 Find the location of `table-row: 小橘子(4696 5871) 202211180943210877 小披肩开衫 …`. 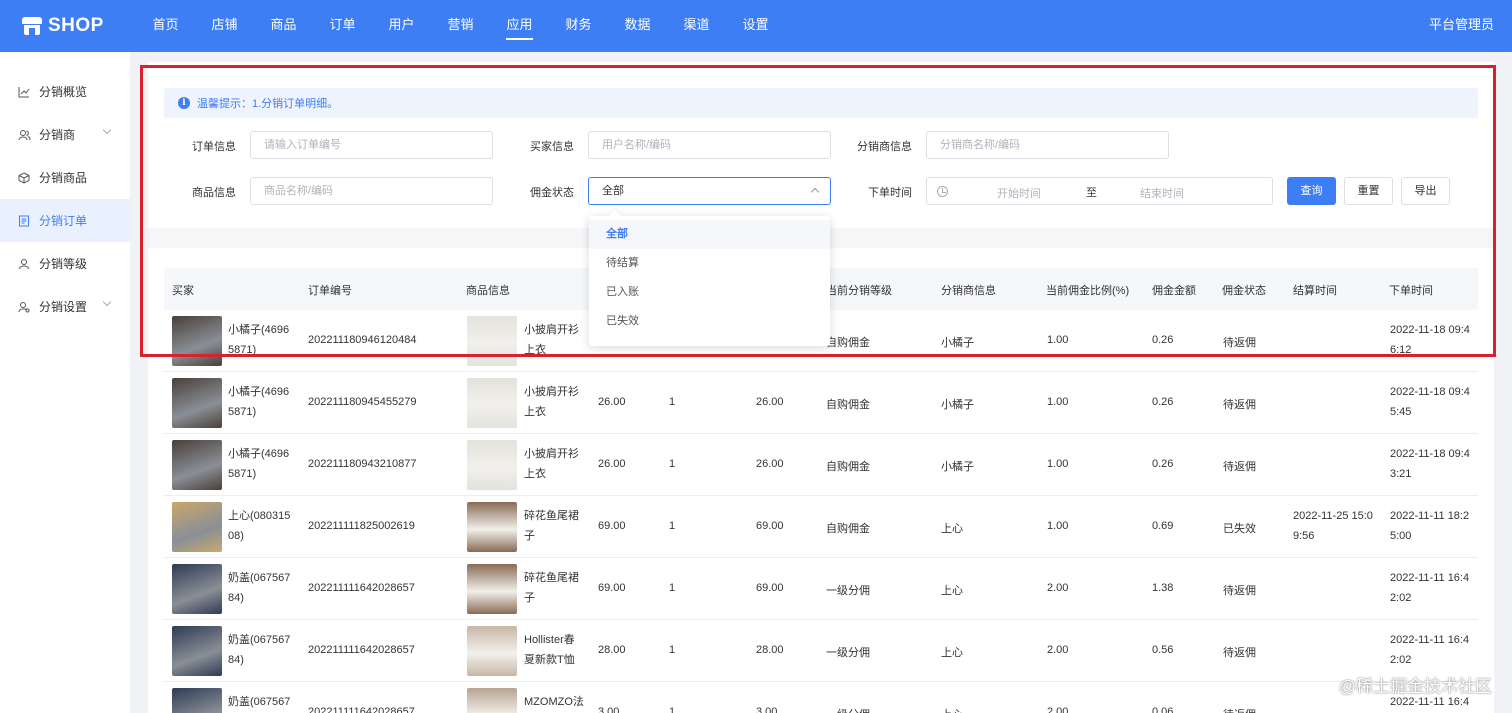

table-row: 小橘子(4696 5871) 202211180943210877 小披肩开衫 … is located at coordinates (821, 465).